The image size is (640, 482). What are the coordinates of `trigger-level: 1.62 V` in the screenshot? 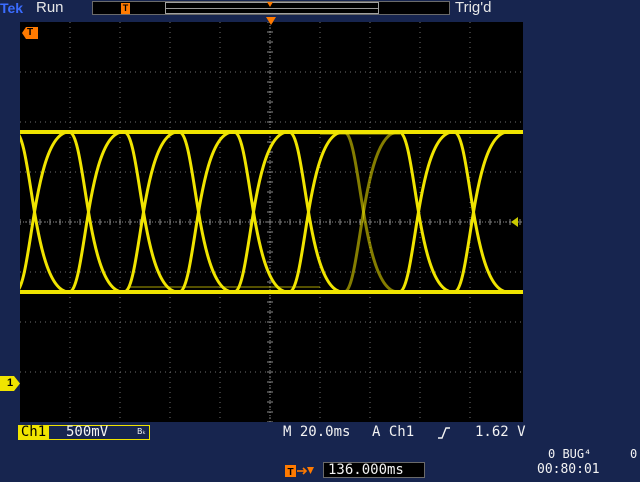 It's located at (500, 432).